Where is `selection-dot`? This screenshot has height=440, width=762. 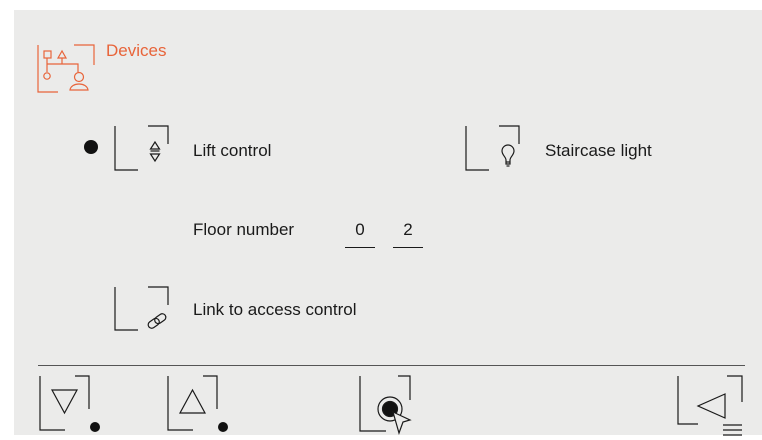 selection-dot is located at coordinates (91, 147).